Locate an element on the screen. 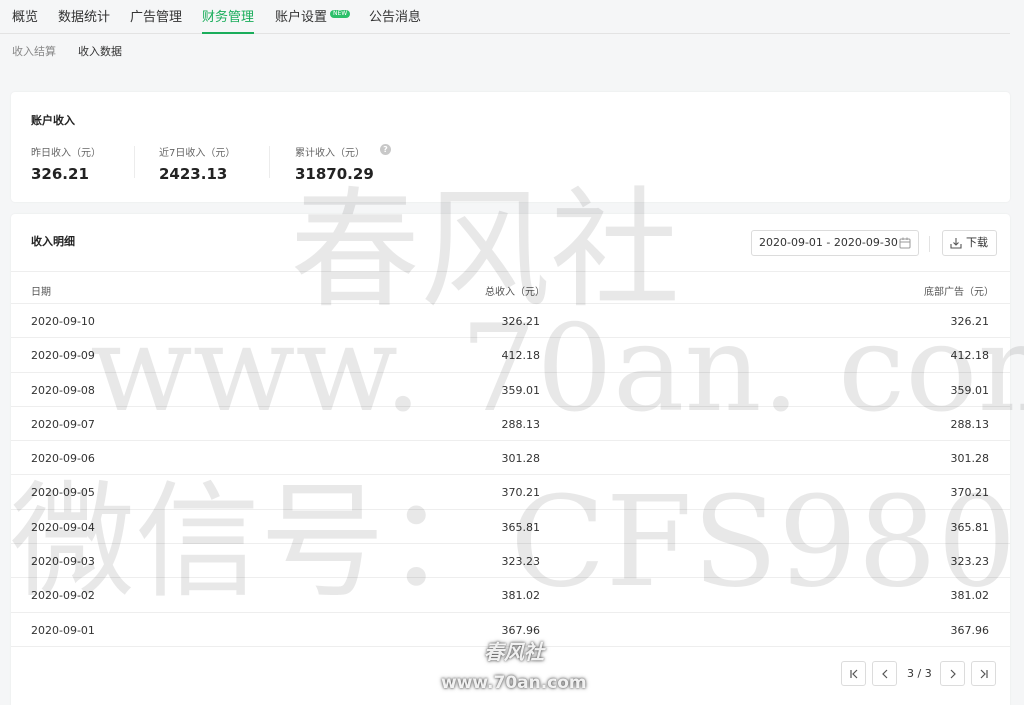  table-row: 2020-09-05 370.21 370.21 is located at coordinates (510, 492).